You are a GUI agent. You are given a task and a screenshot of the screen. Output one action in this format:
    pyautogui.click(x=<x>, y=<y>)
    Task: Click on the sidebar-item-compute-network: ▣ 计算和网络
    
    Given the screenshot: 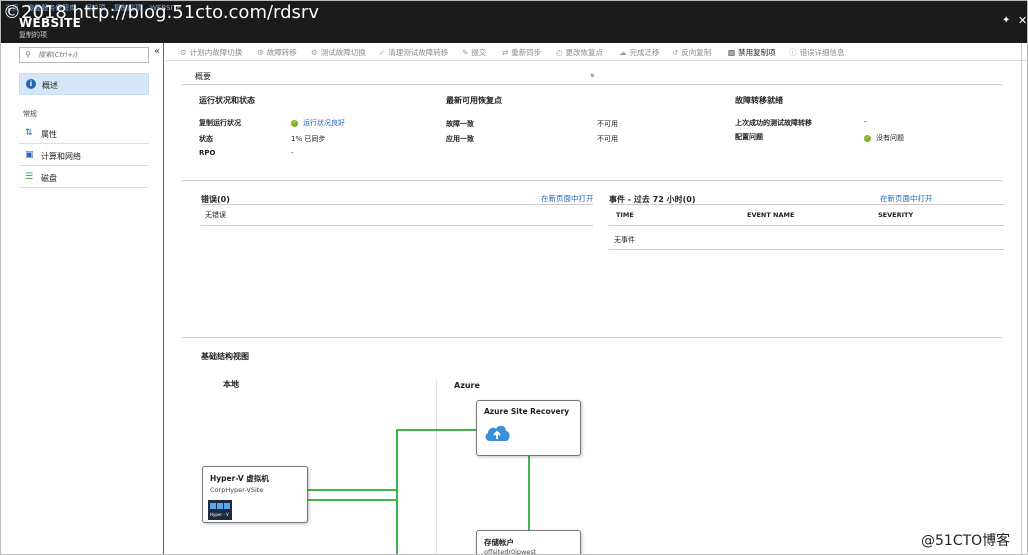 What is the action you would take?
    pyautogui.click(x=84, y=155)
    